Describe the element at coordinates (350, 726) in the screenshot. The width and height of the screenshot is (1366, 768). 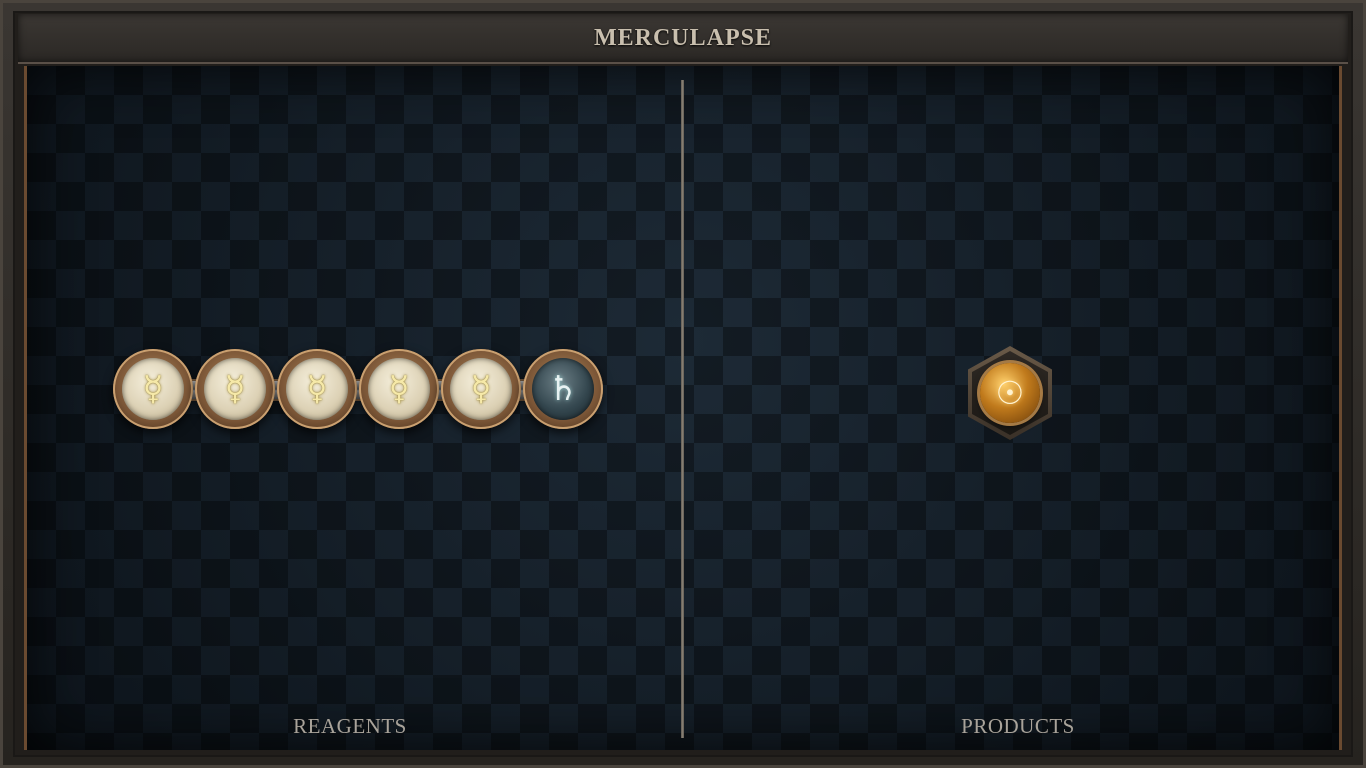
I see `reagents-label: REAGENTS` at that location.